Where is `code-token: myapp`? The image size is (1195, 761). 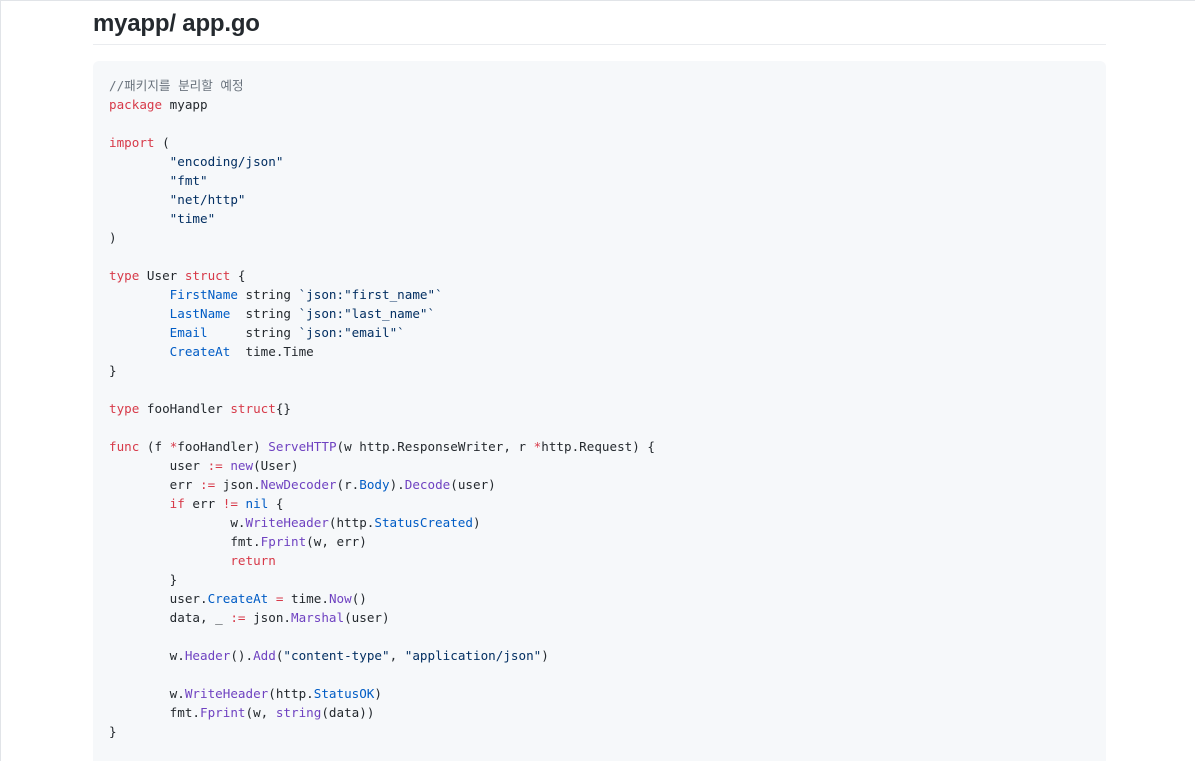 code-token: myapp is located at coordinates (185, 104).